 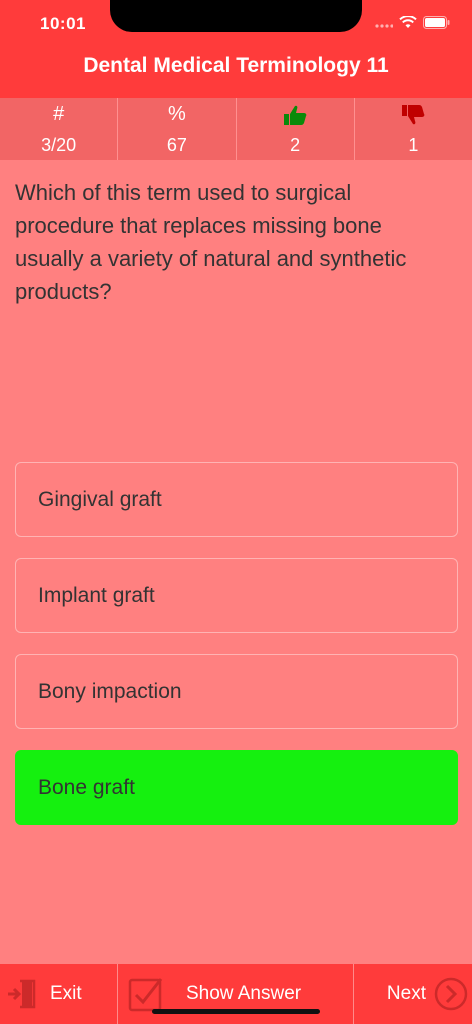 What do you see at coordinates (236, 499) in the screenshot?
I see `answer-option: Gingival graft` at bounding box center [236, 499].